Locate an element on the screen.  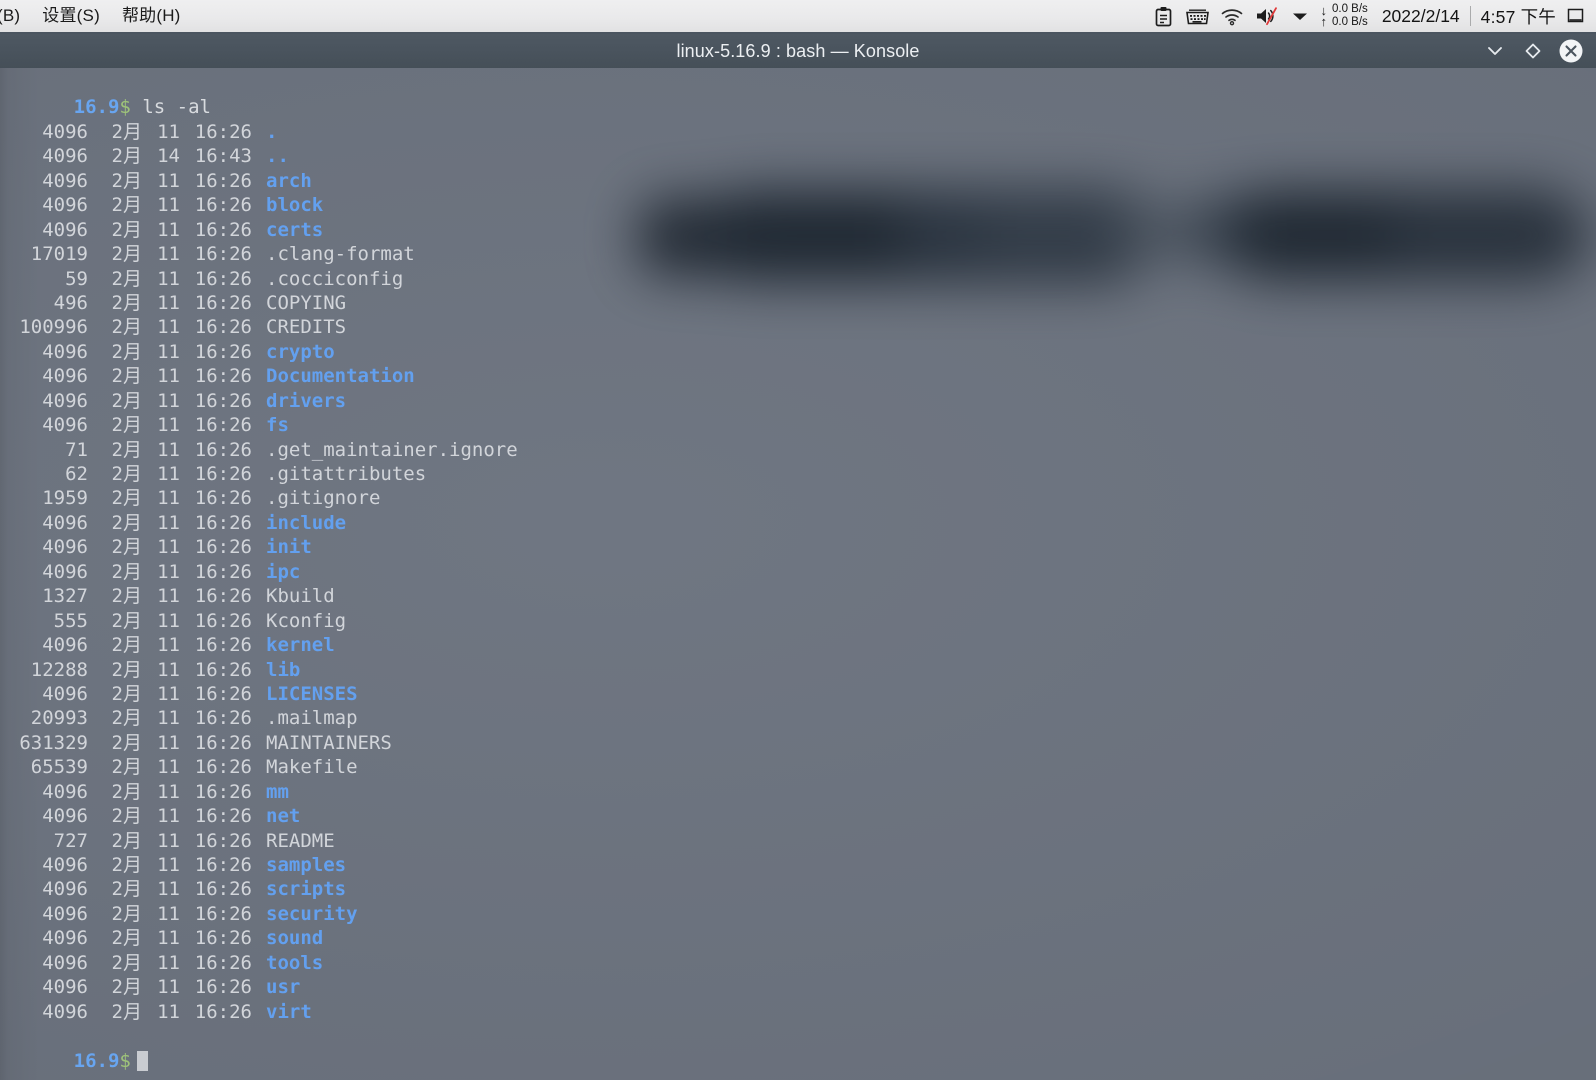
file-size: 20993 is located at coordinates (59, 718).